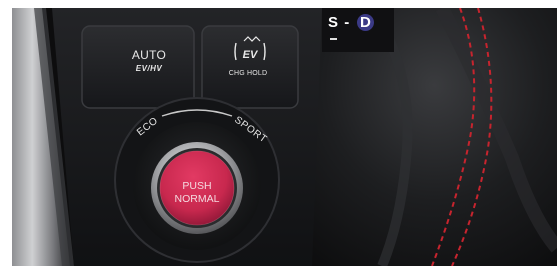 The width and height of the screenshot is (557, 266). Describe the element at coordinates (197, 199) in the screenshot. I see `normal-label: NORMAL` at that location.